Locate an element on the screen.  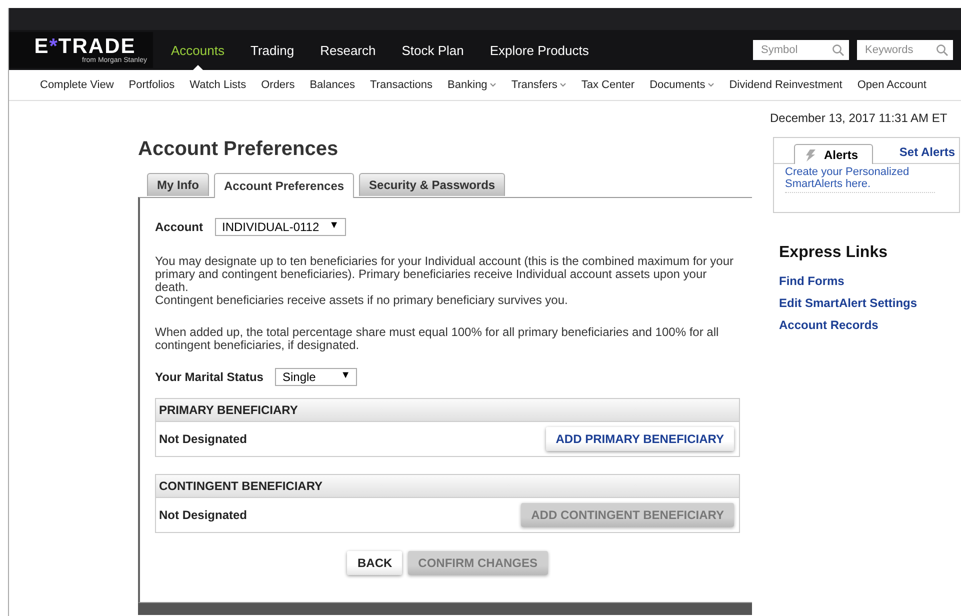
subnav-link: Portfolios is located at coordinates (151, 85).